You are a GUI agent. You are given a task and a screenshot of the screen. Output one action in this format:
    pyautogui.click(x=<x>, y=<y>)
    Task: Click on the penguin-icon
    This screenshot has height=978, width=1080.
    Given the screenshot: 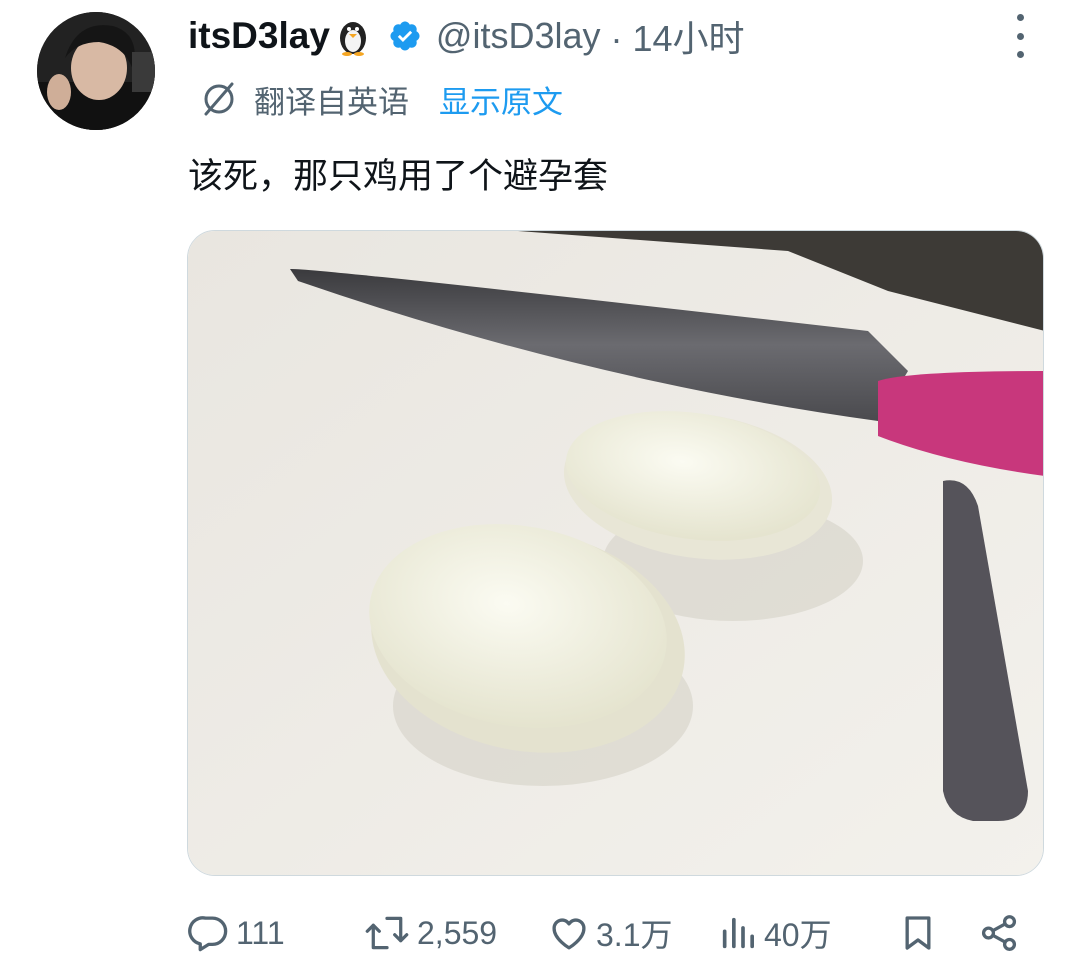 What is the action you would take?
    pyautogui.click(x=352, y=39)
    